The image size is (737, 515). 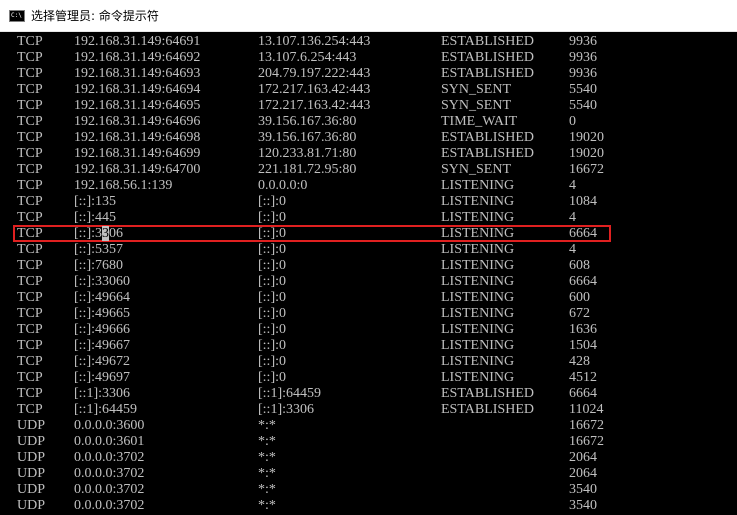 I want to click on local-address-cell: 192.168.31.149:64698, so click(x=137, y=137).